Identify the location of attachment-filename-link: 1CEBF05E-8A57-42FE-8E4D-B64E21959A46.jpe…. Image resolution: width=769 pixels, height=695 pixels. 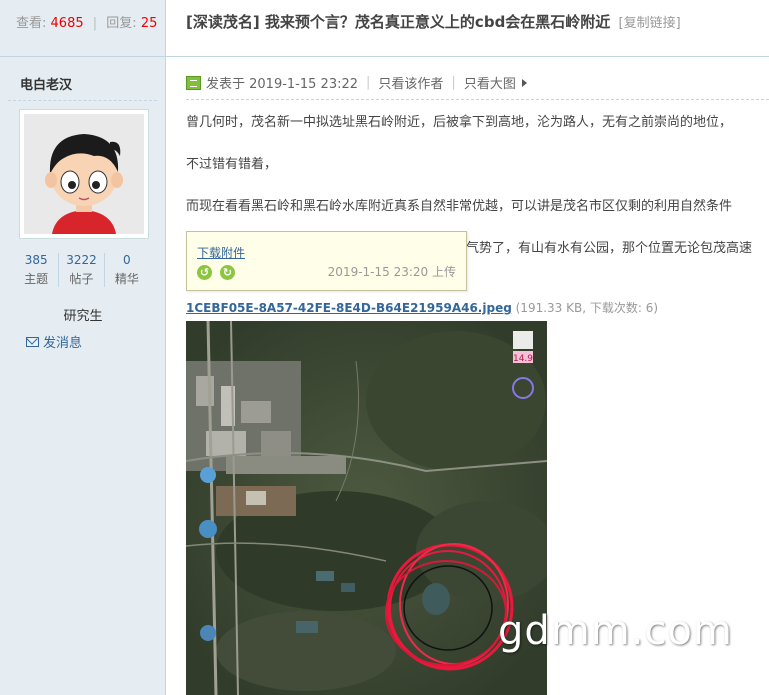
(349, 308).